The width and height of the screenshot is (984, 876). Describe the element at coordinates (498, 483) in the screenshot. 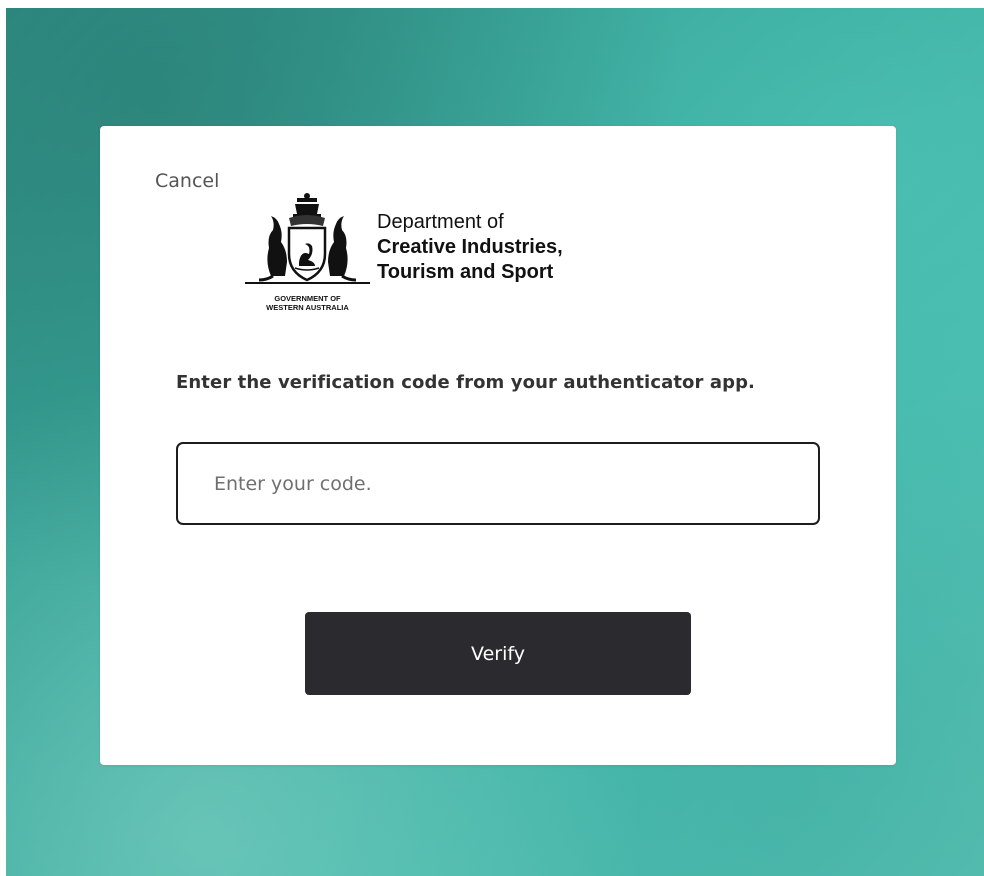

I see `verification-code-input` at that location.